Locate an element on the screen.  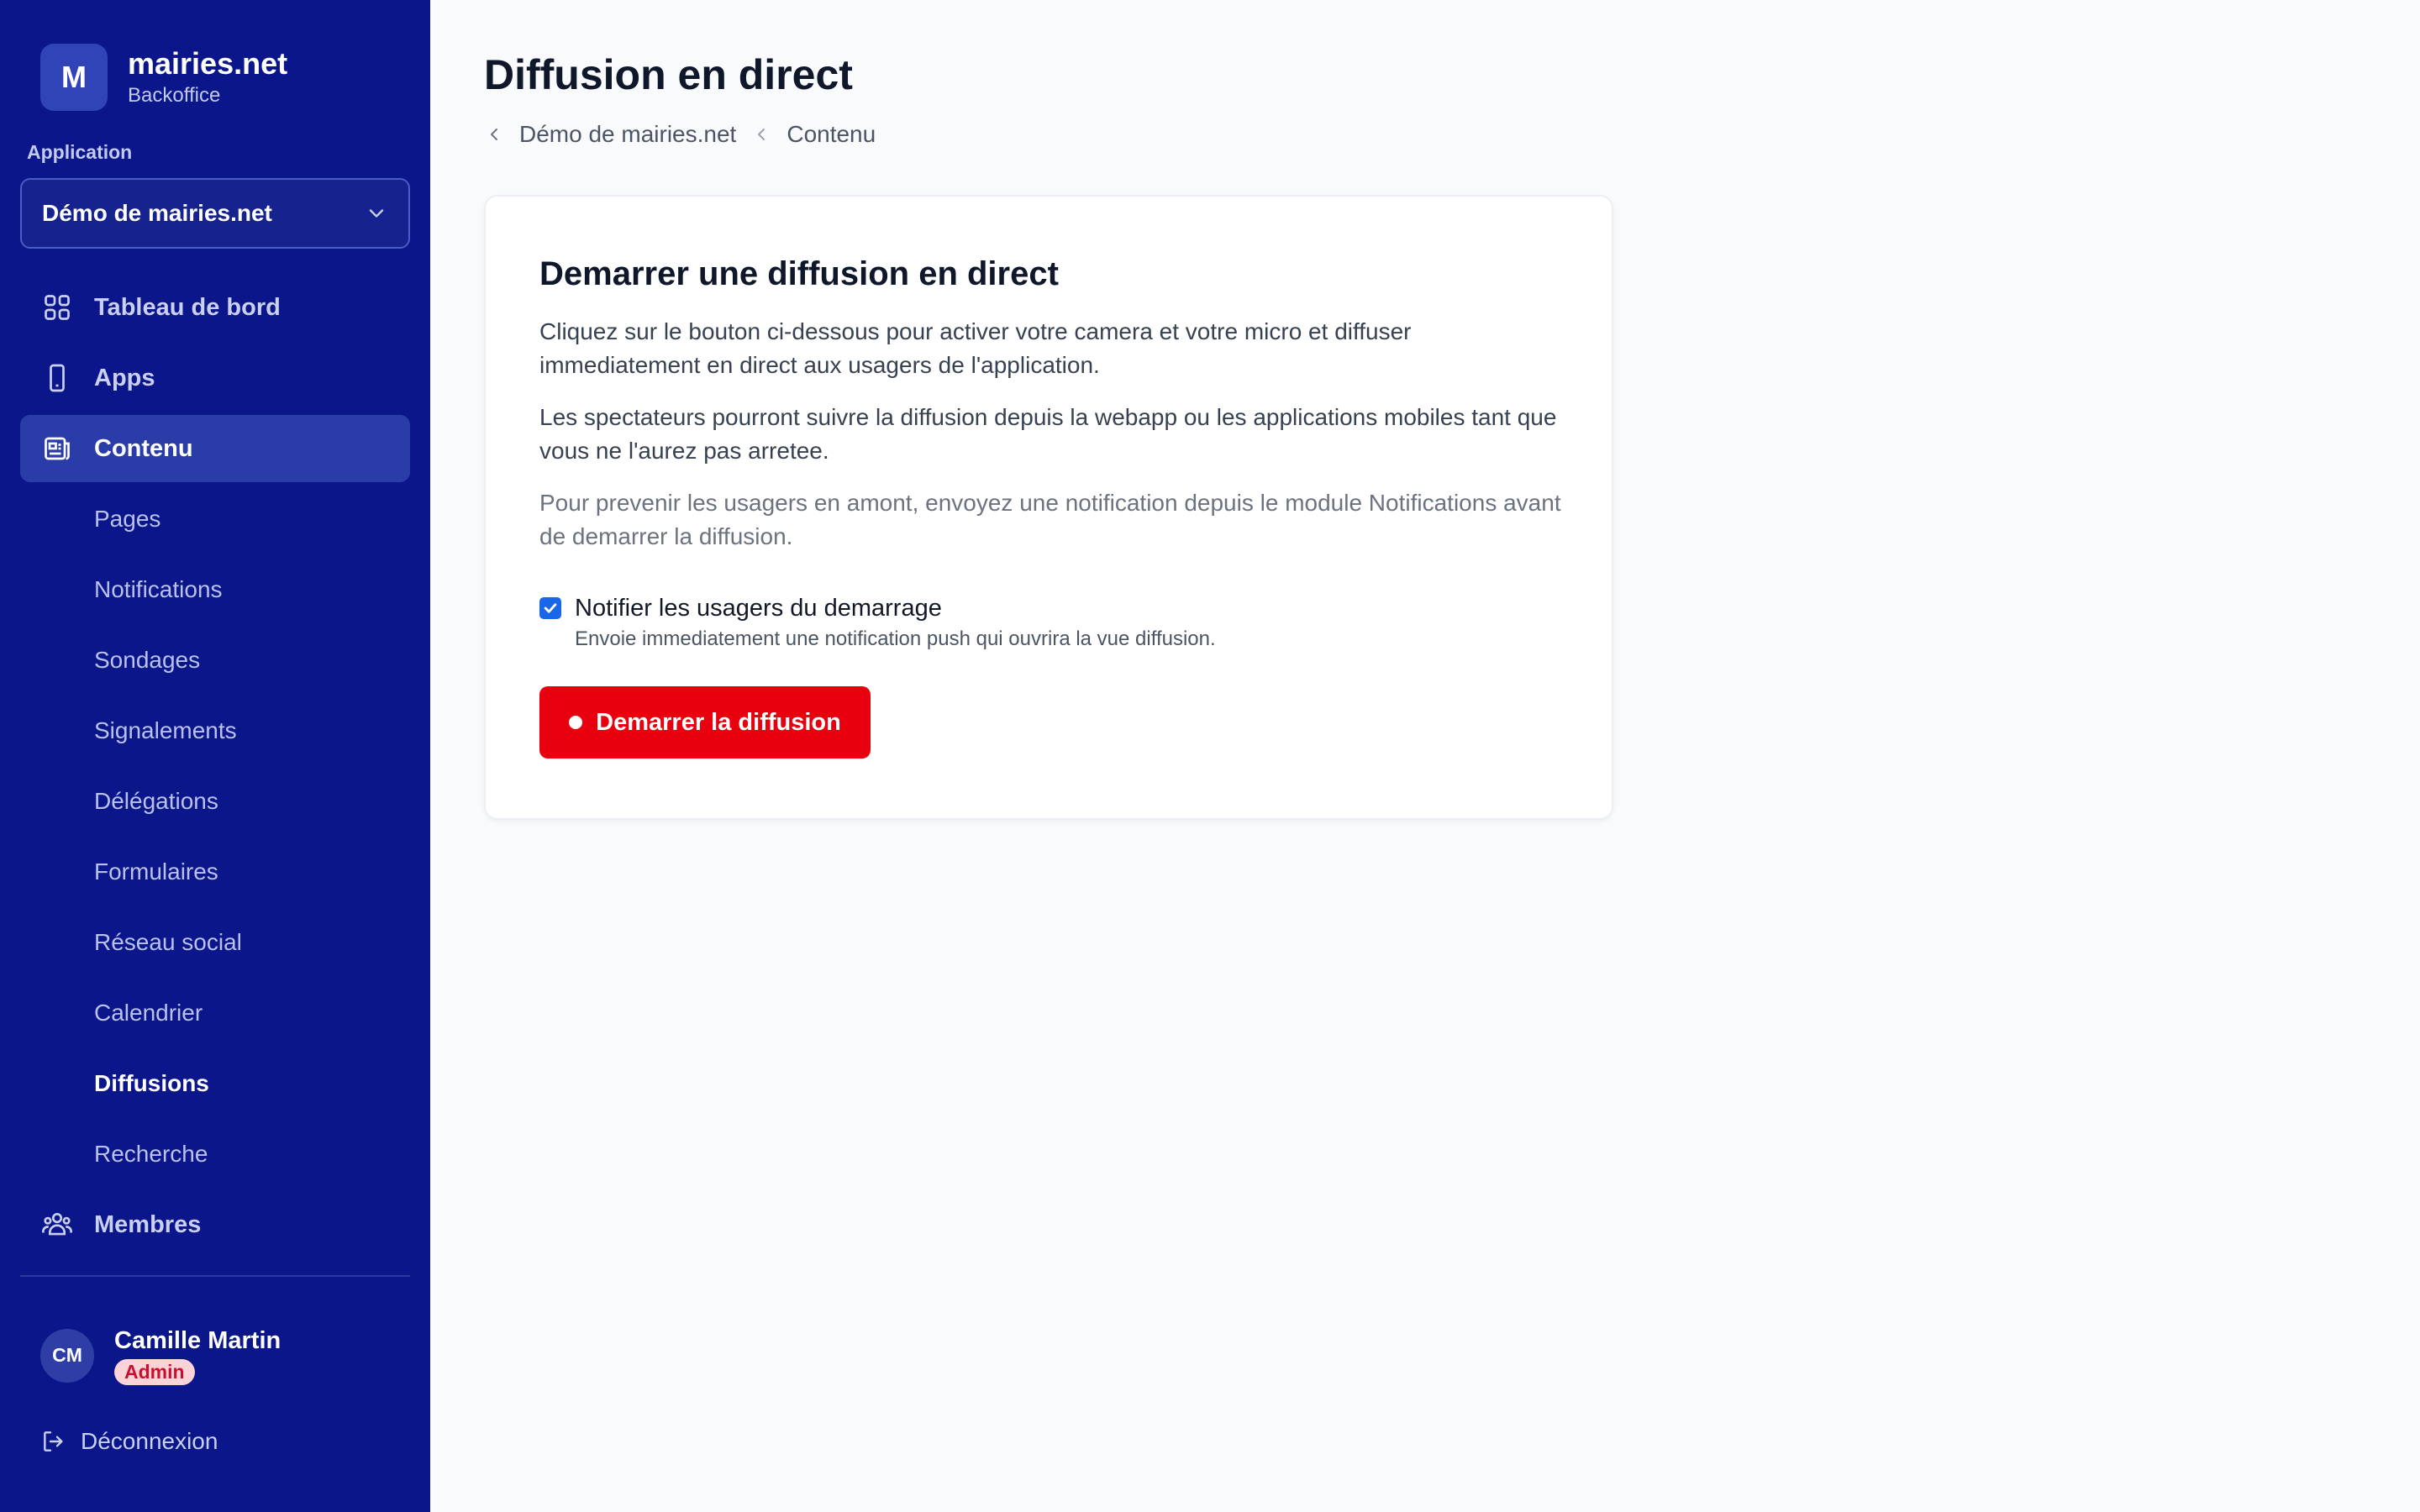
breadcrumb-link-app: Démo de mairies.net is located at coordinates (628, 134).